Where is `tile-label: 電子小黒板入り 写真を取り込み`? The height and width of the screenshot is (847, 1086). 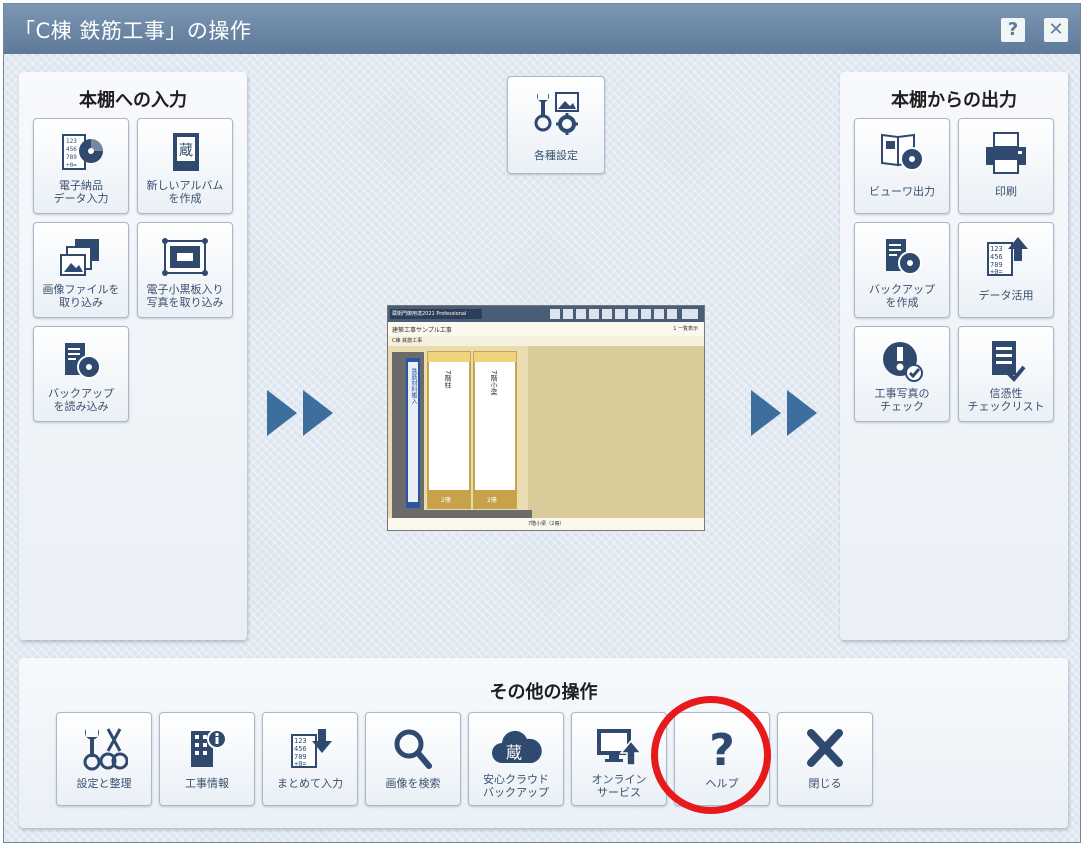 tile-label: 電子小黒板入り 写真を取り込み is located at coordinates (185, 296).